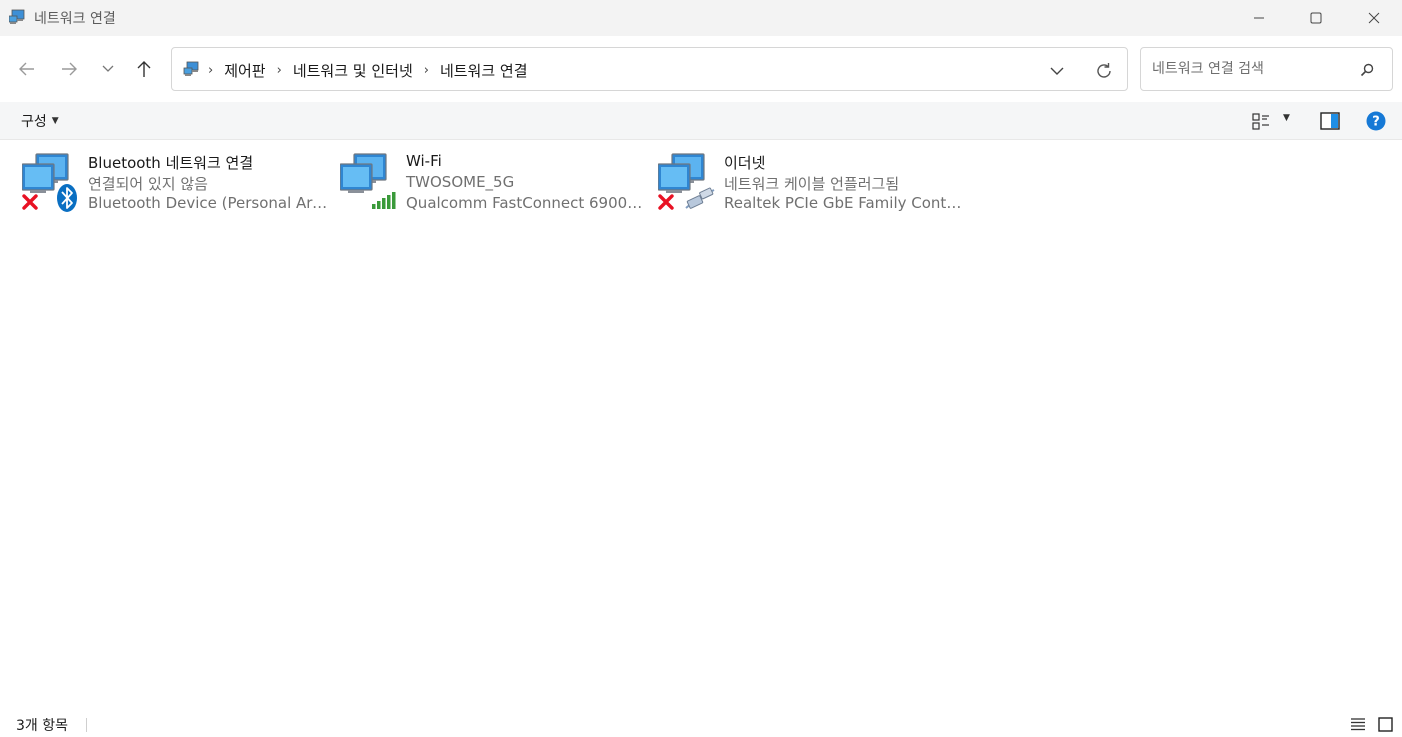 The image size is (1402, 737). Describe the element at coordinates (353, 70) in the screenshot. I see `breadcrumb-network-internet: 네트워크 및 인터넷` at that location.